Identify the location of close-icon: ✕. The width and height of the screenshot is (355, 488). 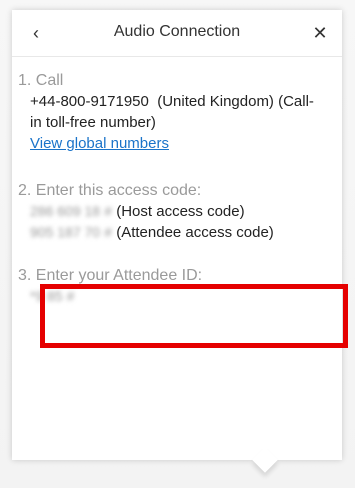
(320, 33).